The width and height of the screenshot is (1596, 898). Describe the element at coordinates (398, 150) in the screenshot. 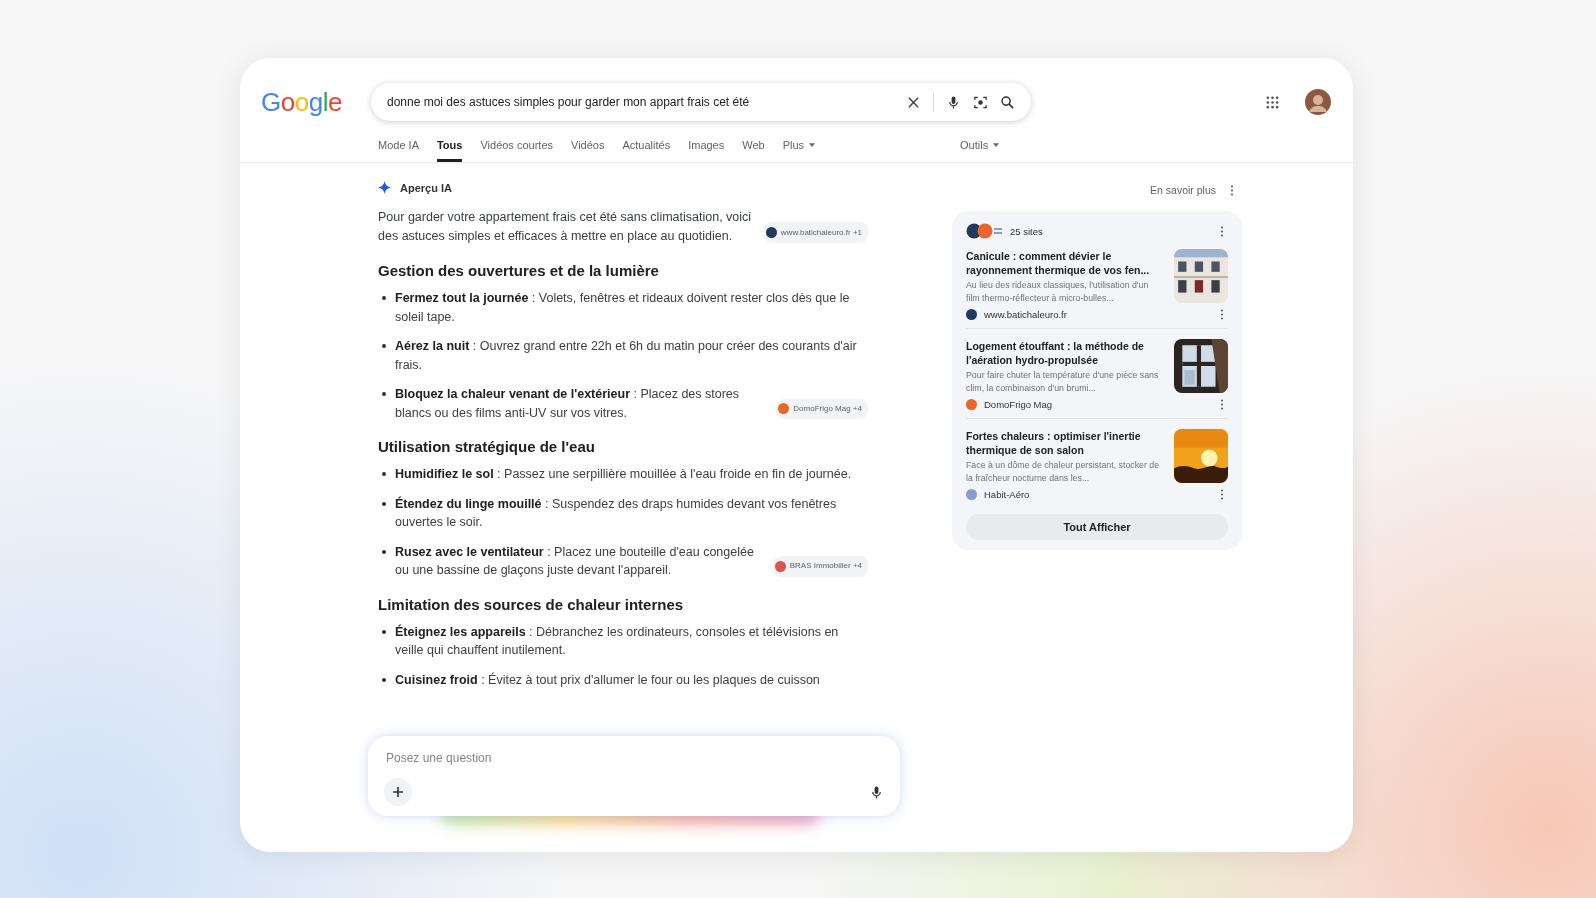

I see `search-tab: Mode IA` at that location.